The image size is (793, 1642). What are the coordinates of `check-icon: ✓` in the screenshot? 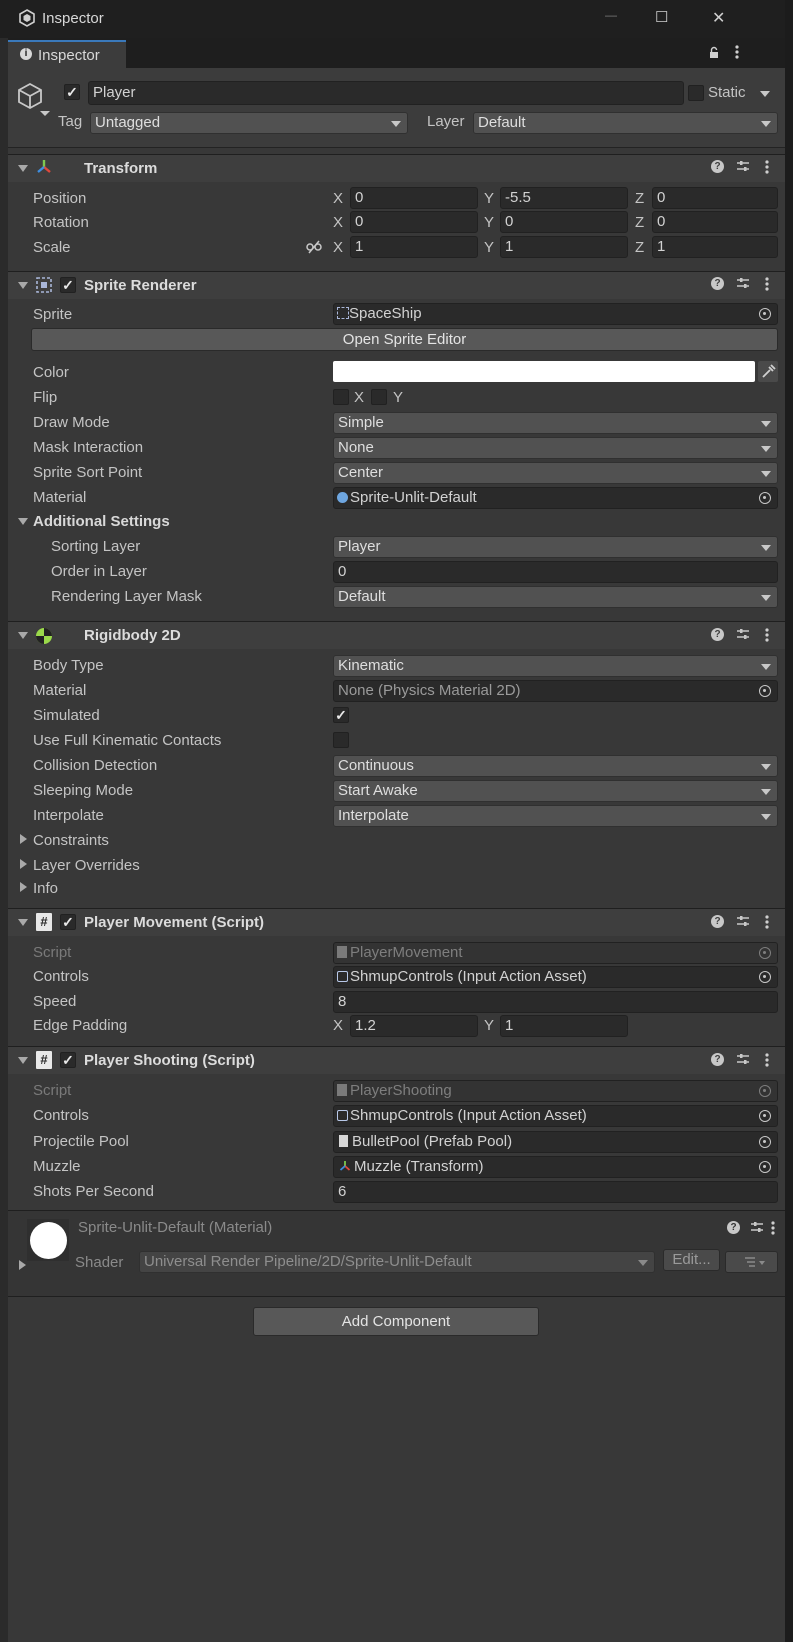 It's located at (68, 285).